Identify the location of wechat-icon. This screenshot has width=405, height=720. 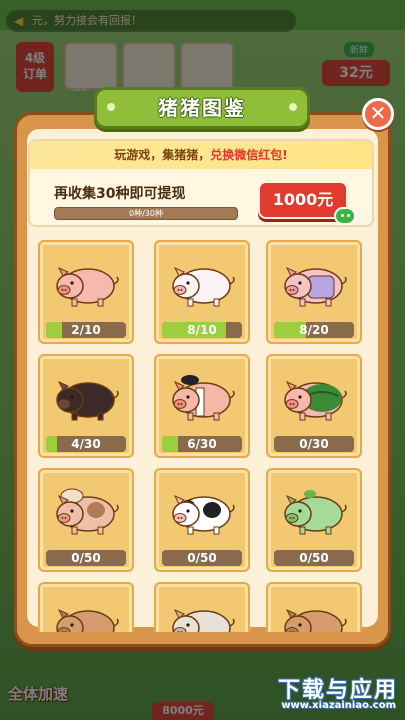
(345, 216).